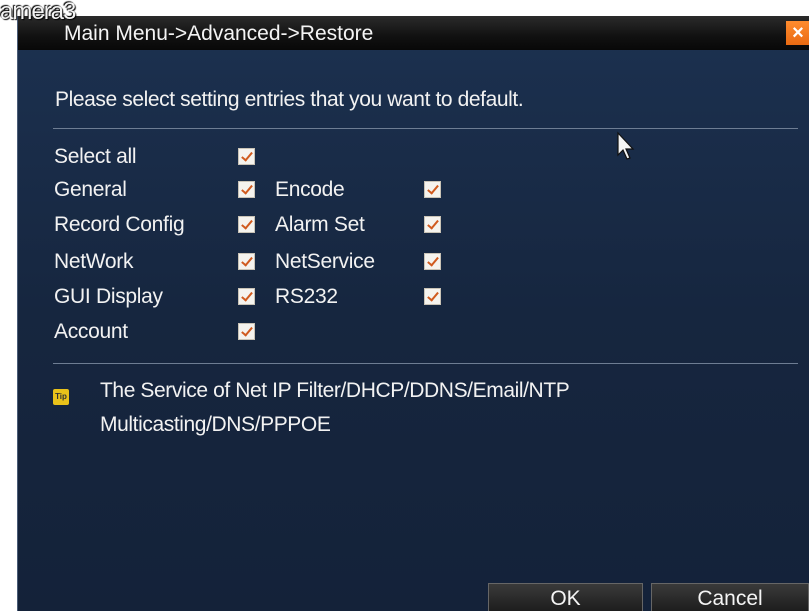 This screenshot has height=611, width=809. Describe the element at coordinates (432, 189) in the screenshot. I see `encode-checkbox` at that location.